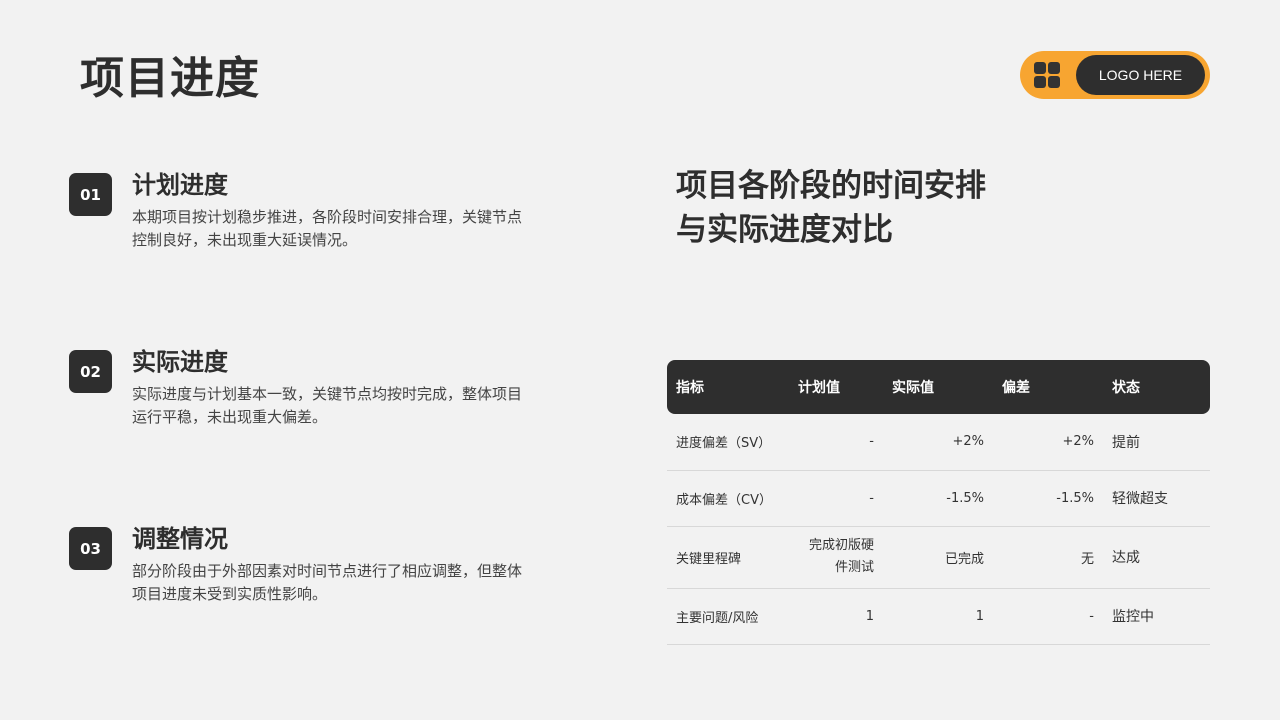 The height and width of the screenshot is (720, 1280). Describe the element at coordinates (831, 186) in the screenshot. I see `comparison-heading-line1: 项目各阶段的时间安排` at that location.